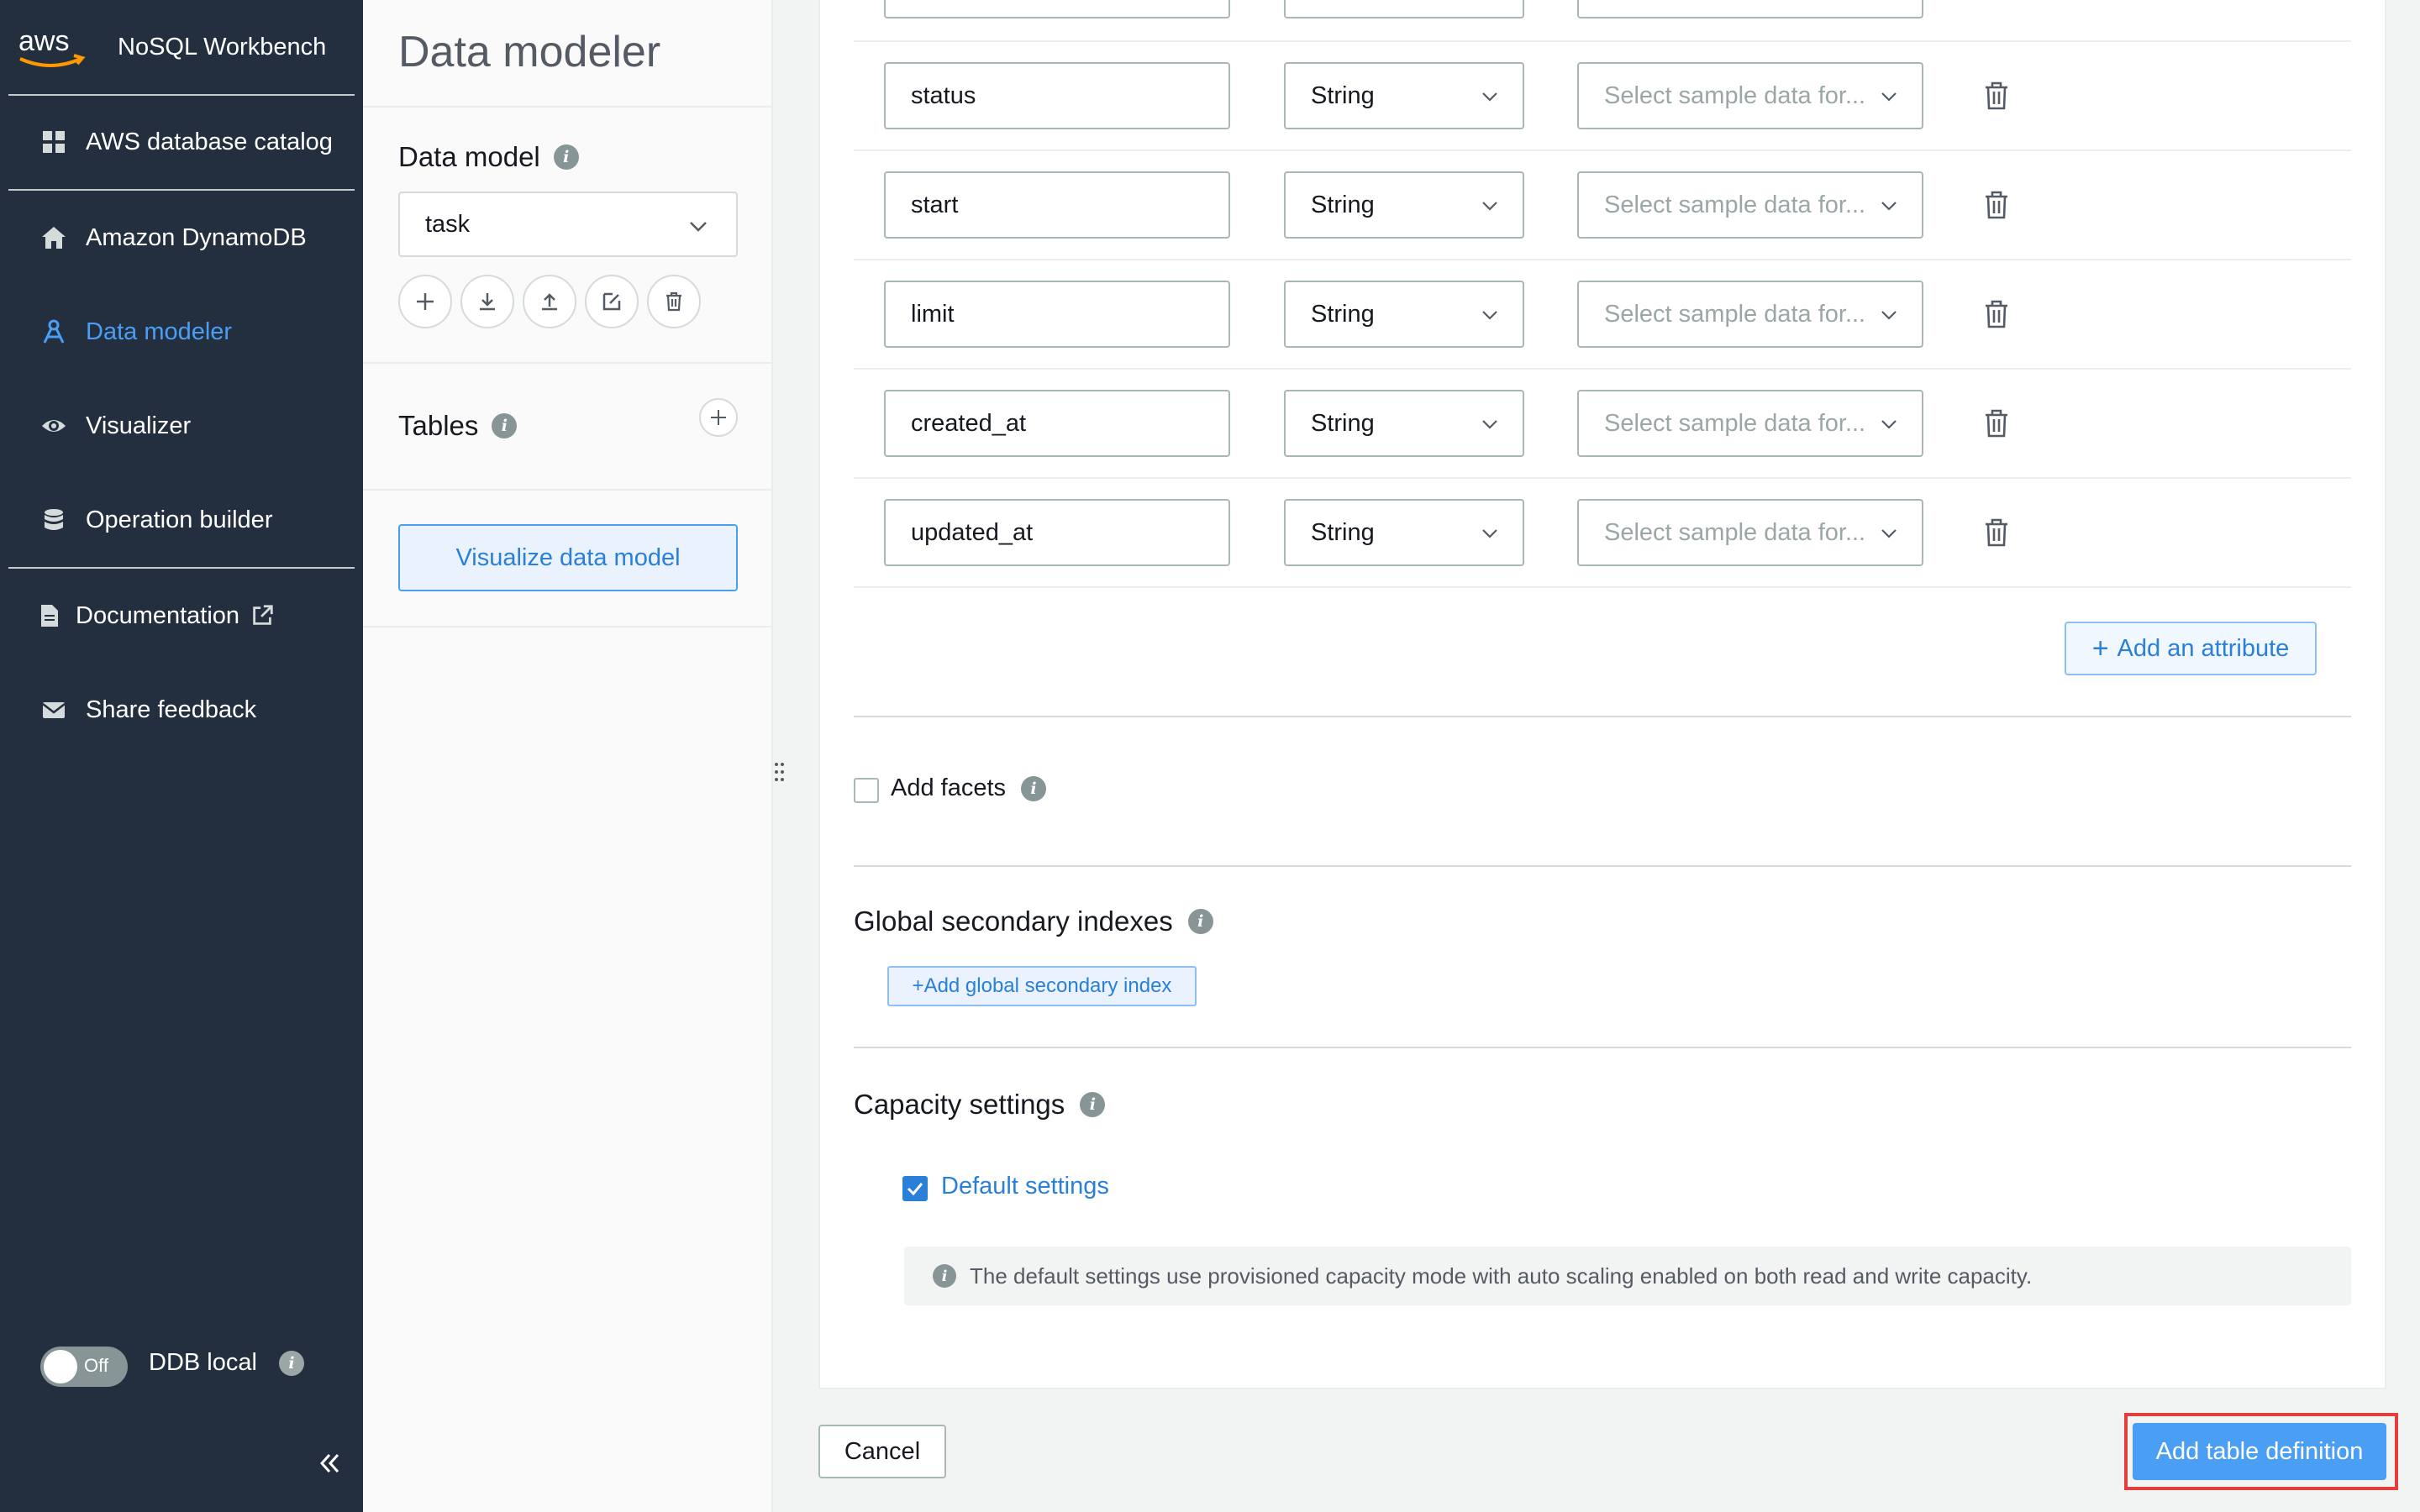 The image size is (2420, 1512). Describe the element at coordinates (1042, 986) in the screenshot. I see `add-gsi-button: +Add global secondary index` at that location.